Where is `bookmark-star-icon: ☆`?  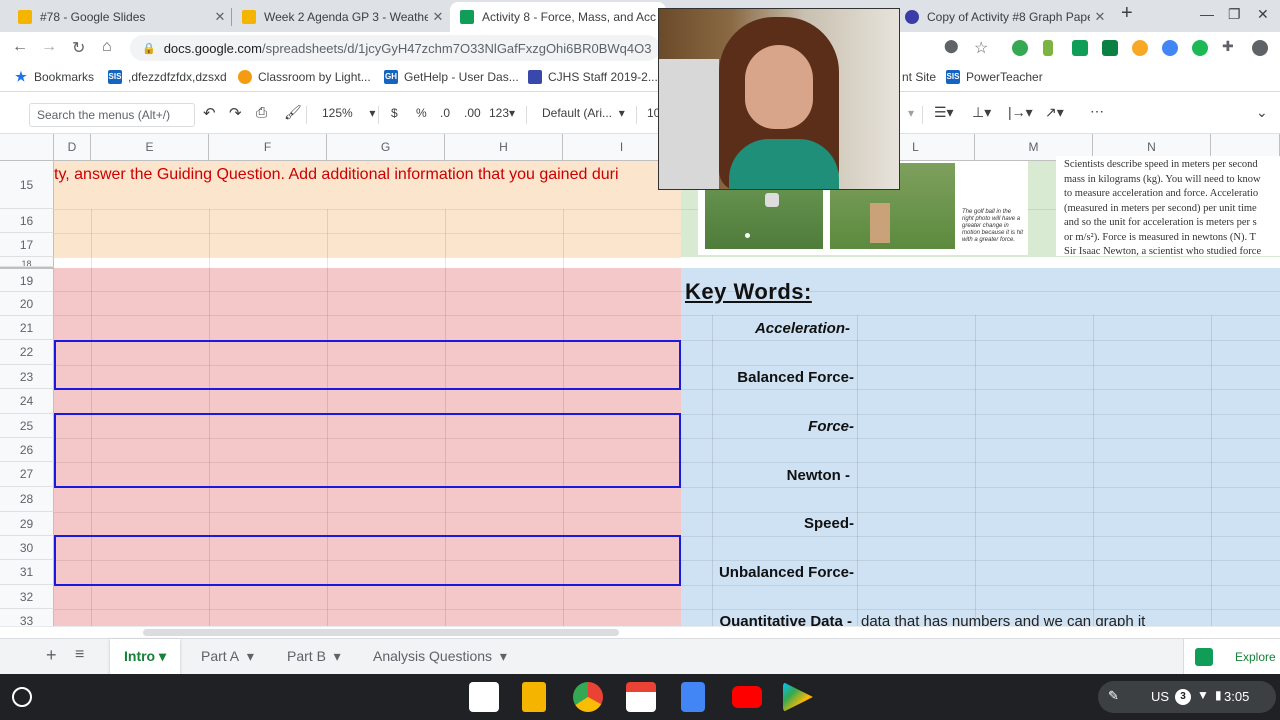 bookmark-star-icon: ☆ is located at coordinates (981, 48).